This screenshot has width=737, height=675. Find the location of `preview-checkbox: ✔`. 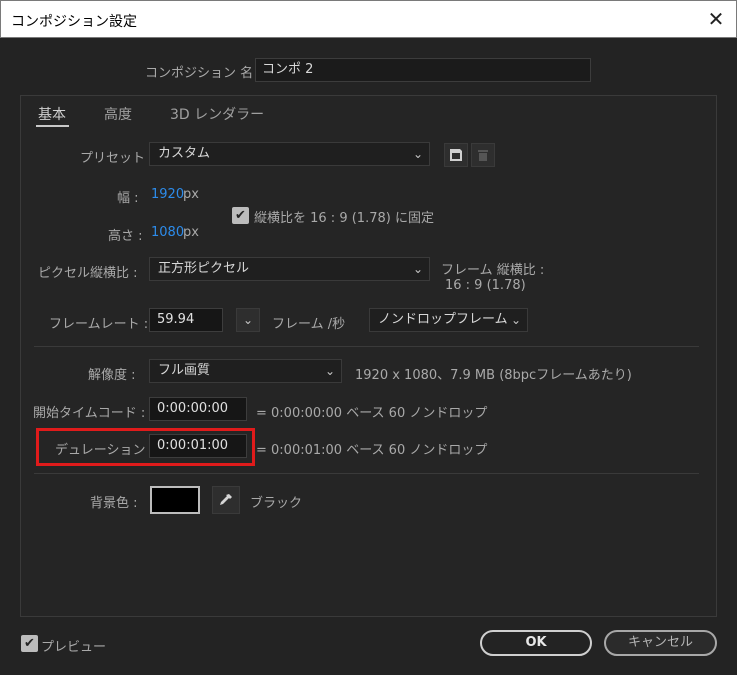

preview-checkbox: ✔ is located at coordinates (29, 643).